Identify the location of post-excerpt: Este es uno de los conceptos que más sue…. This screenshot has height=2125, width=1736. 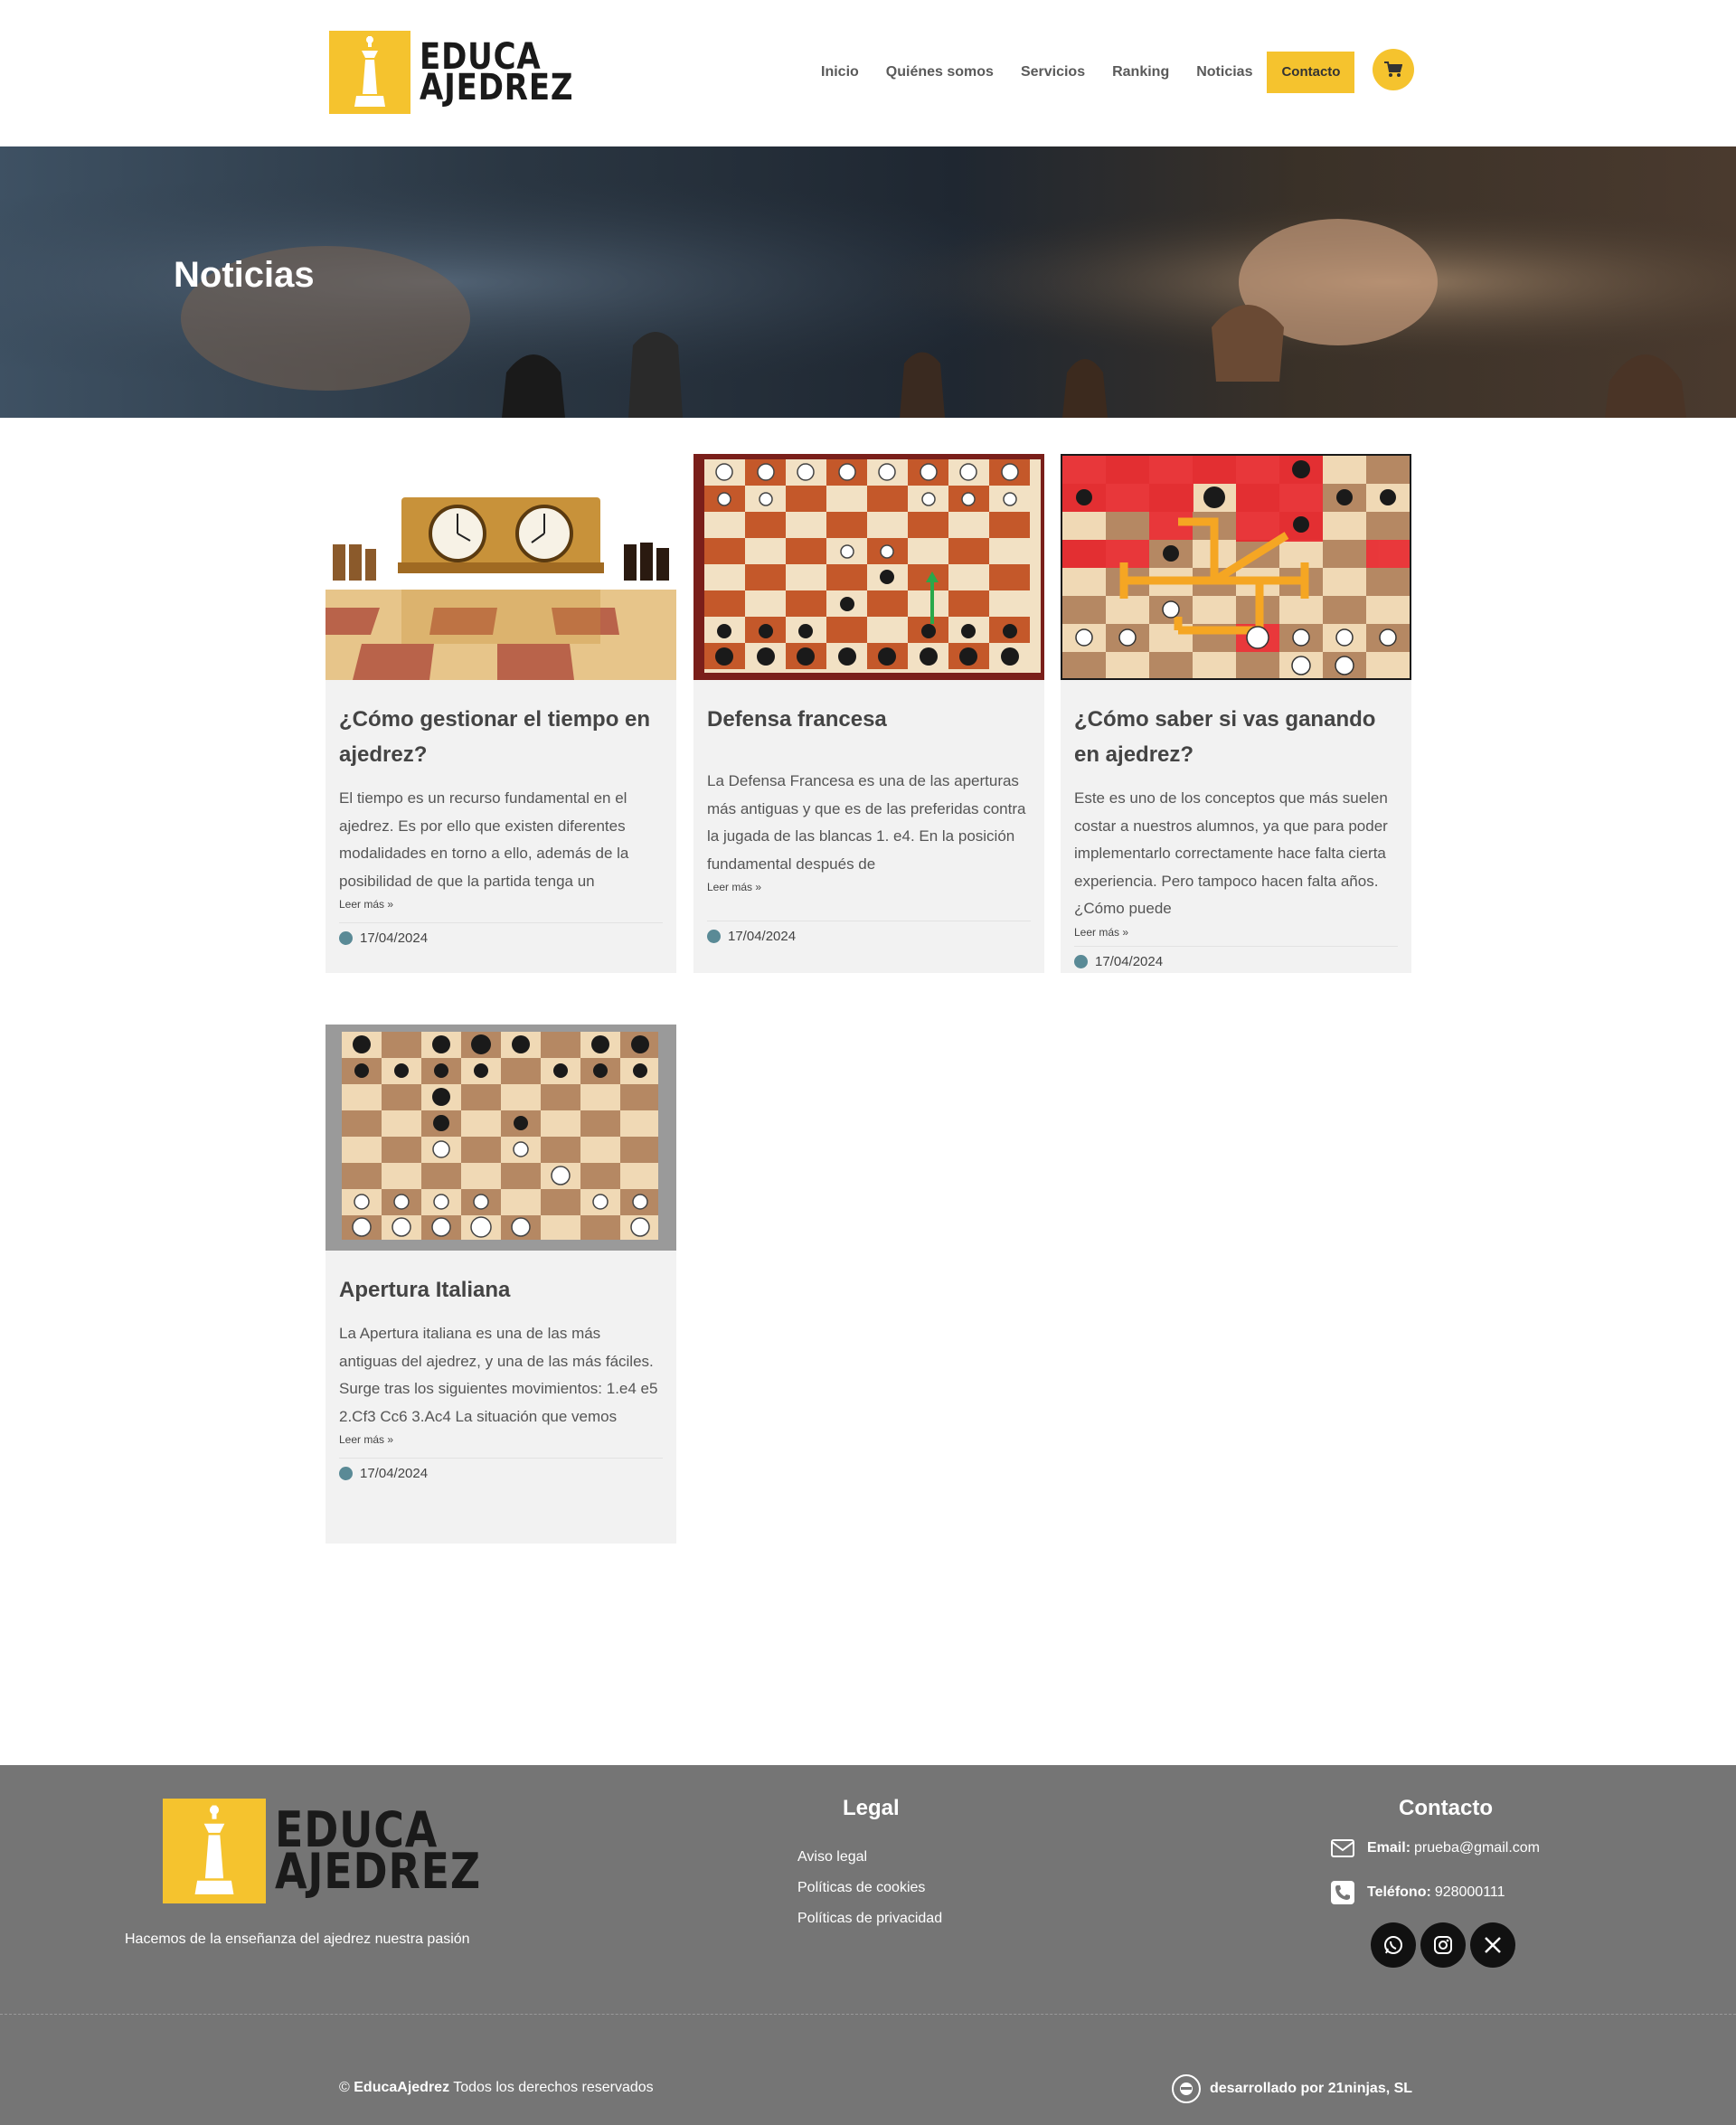
(1231, 853).